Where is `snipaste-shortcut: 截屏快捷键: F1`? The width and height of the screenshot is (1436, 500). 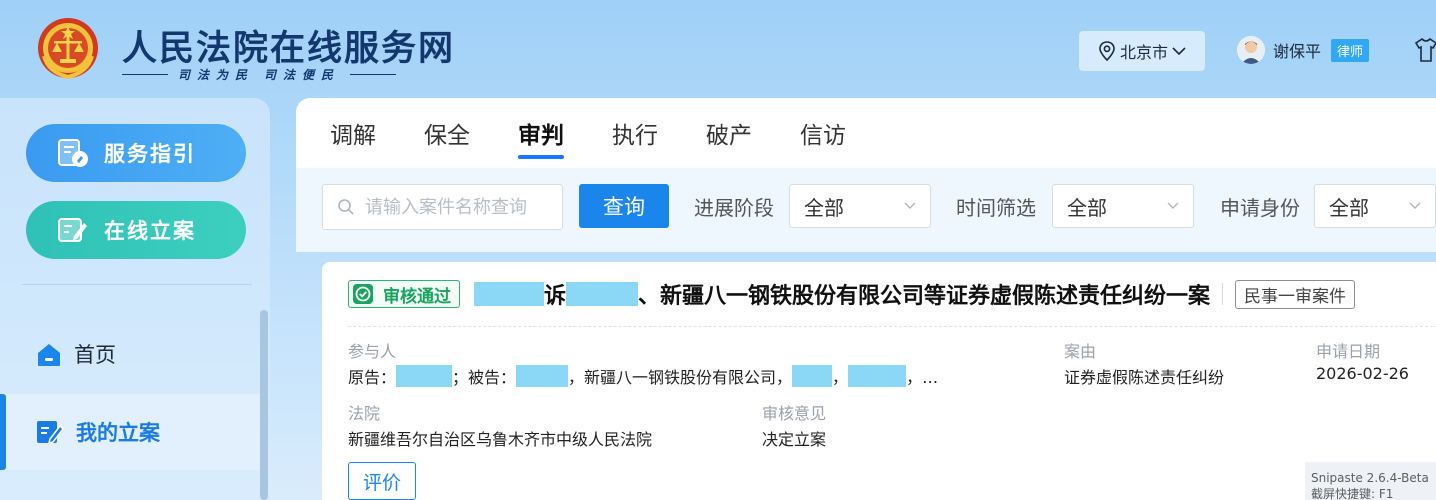
snipaste-shortcut: 截屏快捷键: F1 is located at coordinates (1352, 493).